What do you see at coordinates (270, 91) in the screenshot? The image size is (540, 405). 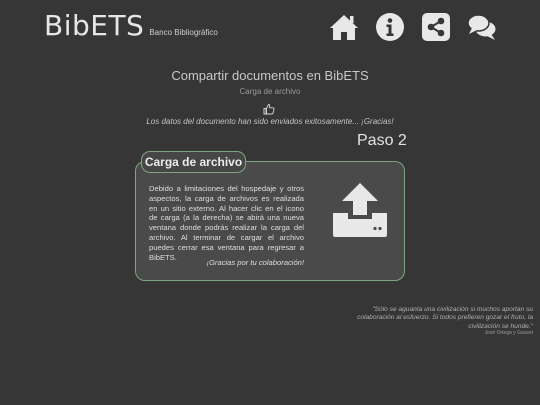 I see `page-subtitle: Carga de archivo` at bounding box center [270, 91].